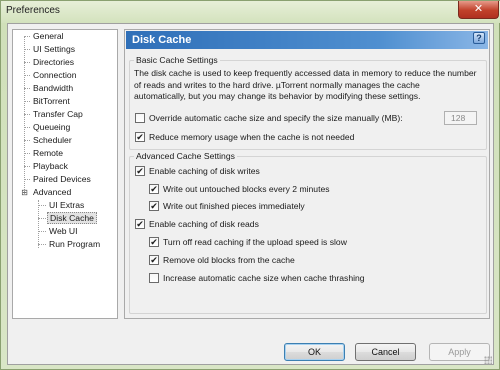 The image size is (500, 370). I want to click on tree-item-label: Directories, so click(54, 62).